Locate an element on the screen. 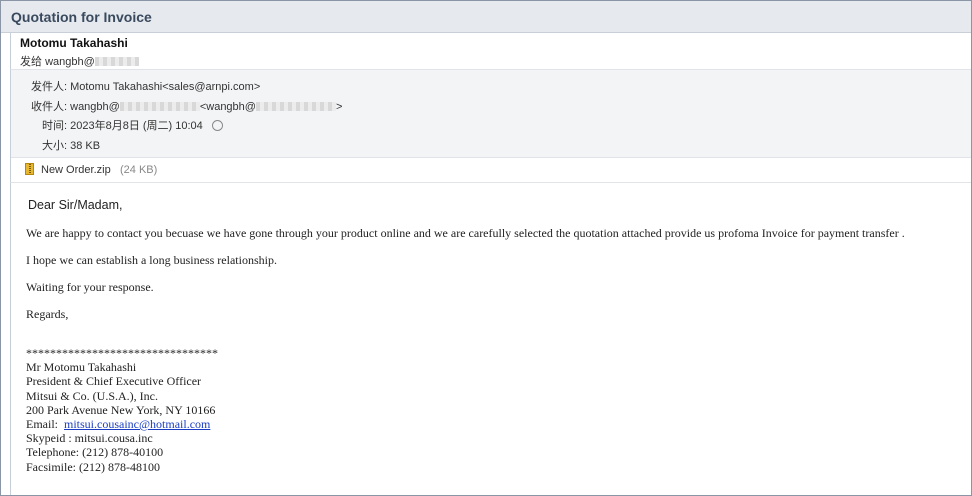 Image resolution: width=972 pixels, height=496 pixels. recipient-summary: 发给 wangbh@ is located at coordinates (79, 61).